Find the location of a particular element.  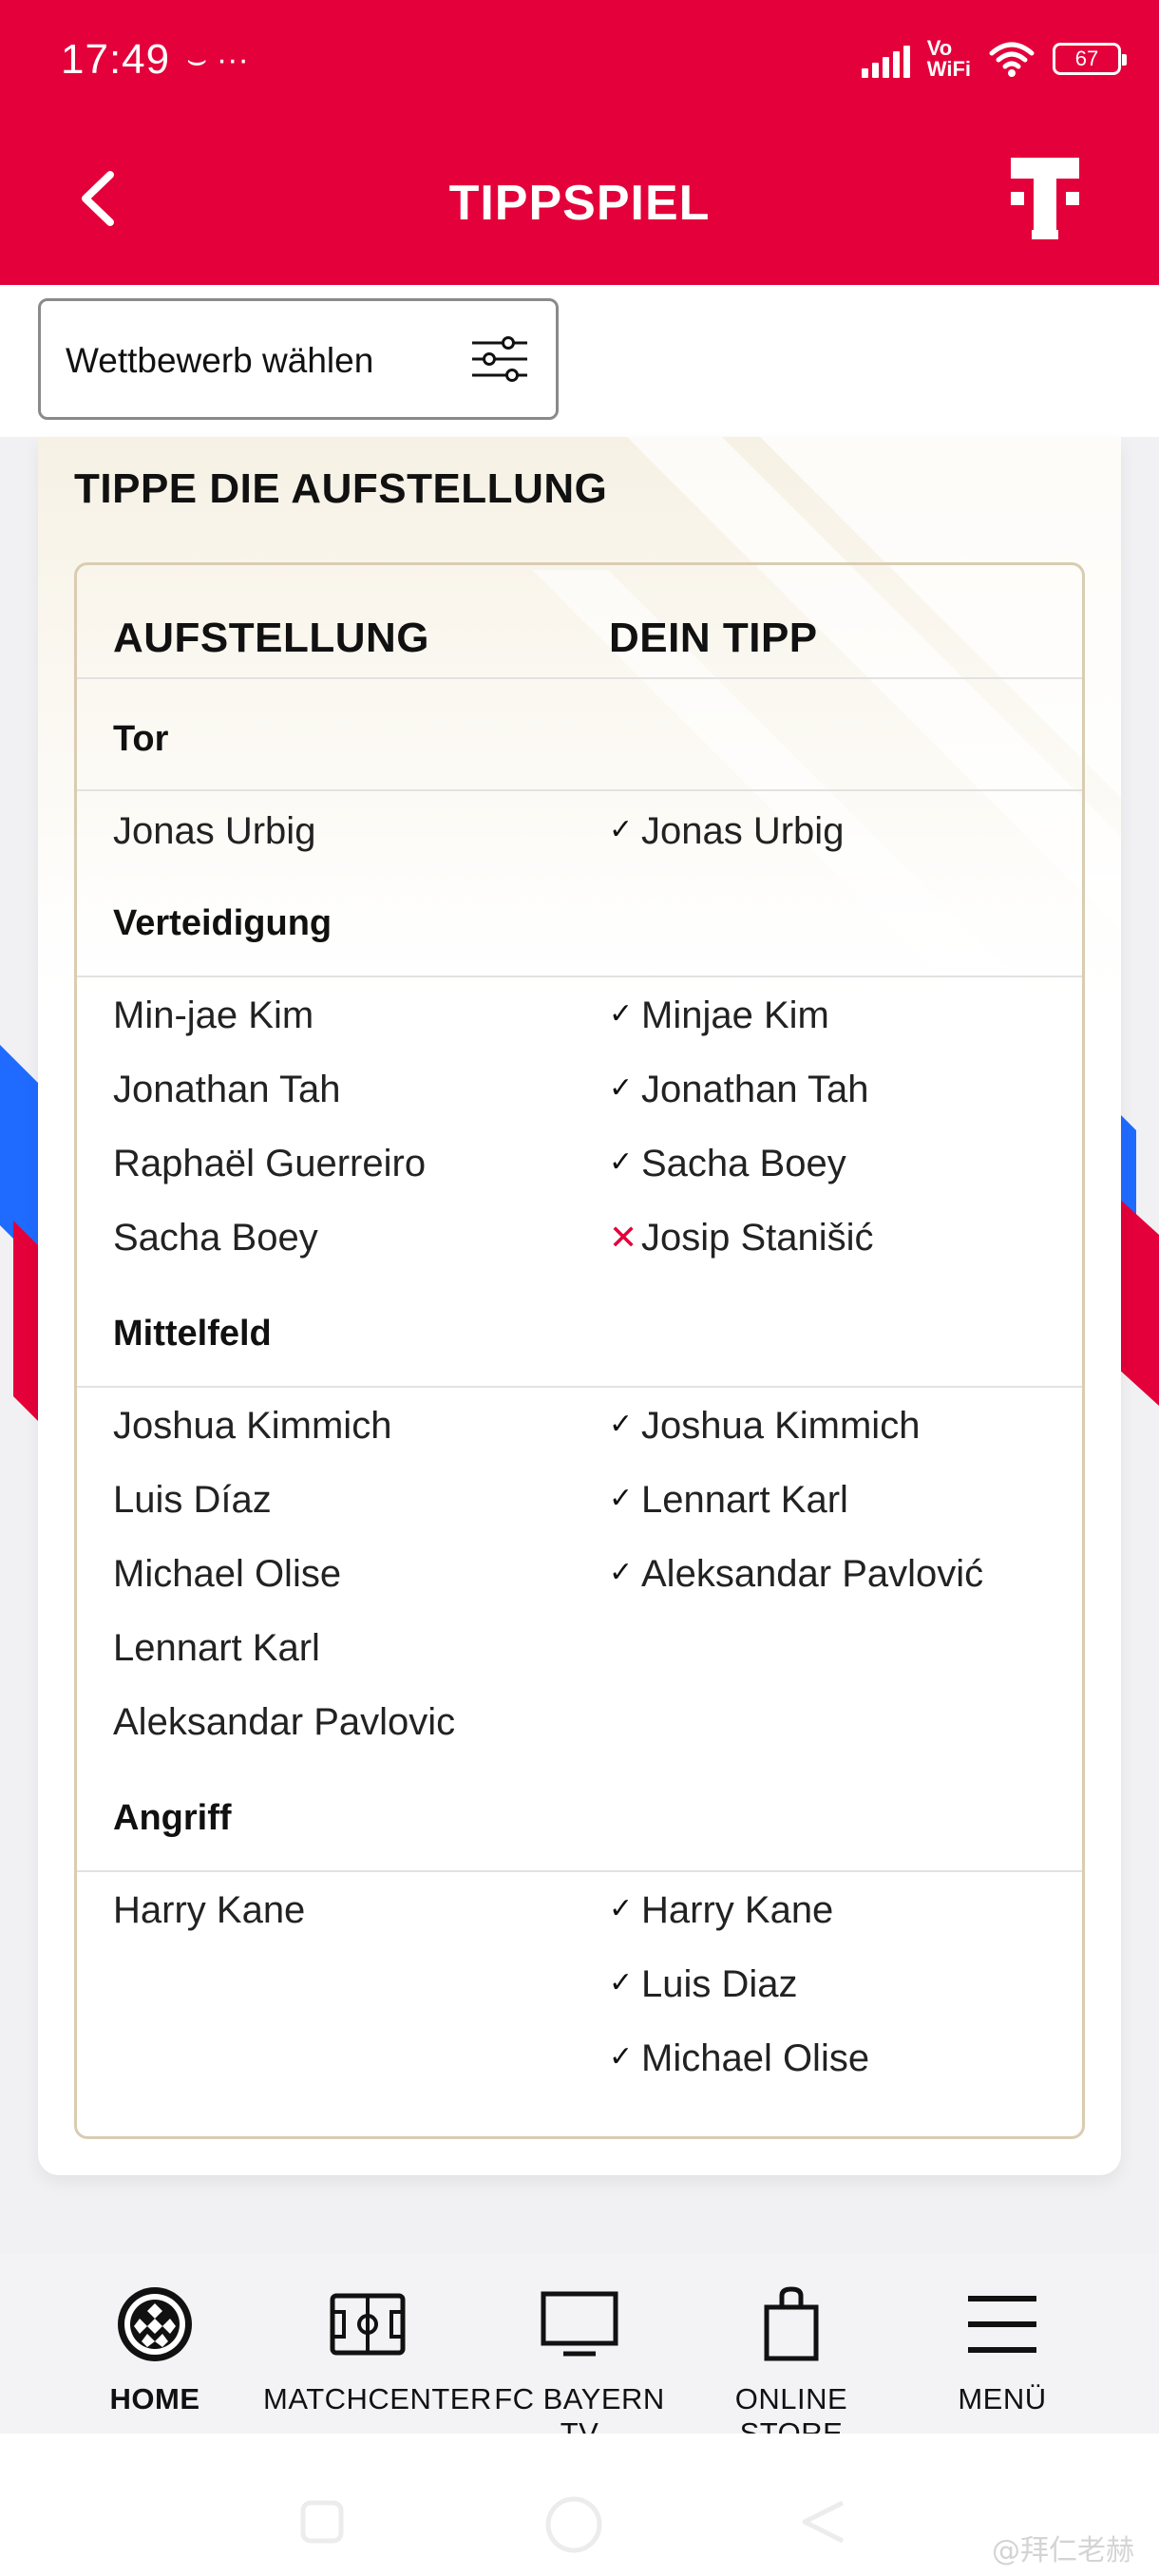

table-row: ✓ Michael Olise is located at coordinates (579, 2074).